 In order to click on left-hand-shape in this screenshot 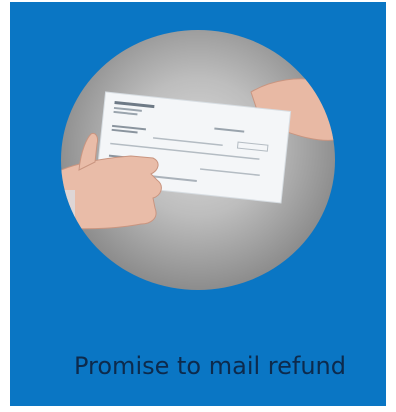, I will do `click(111, 192)`.